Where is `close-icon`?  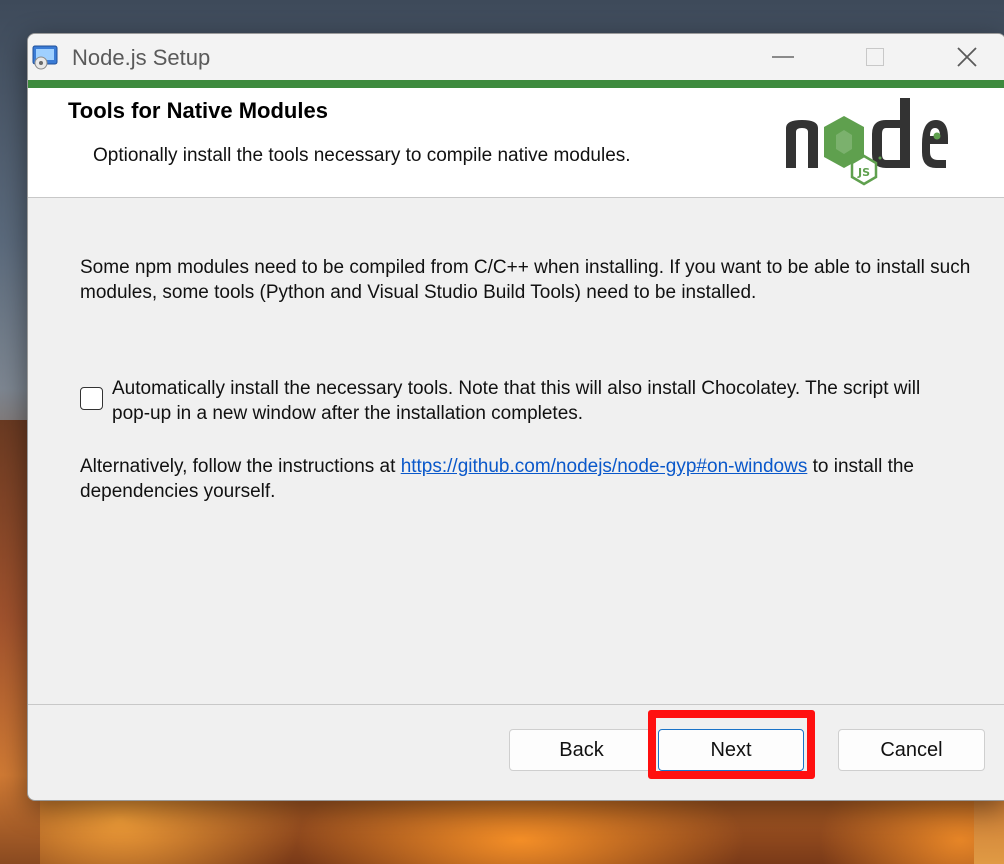 close-icon is located at coordinates (967, 57).